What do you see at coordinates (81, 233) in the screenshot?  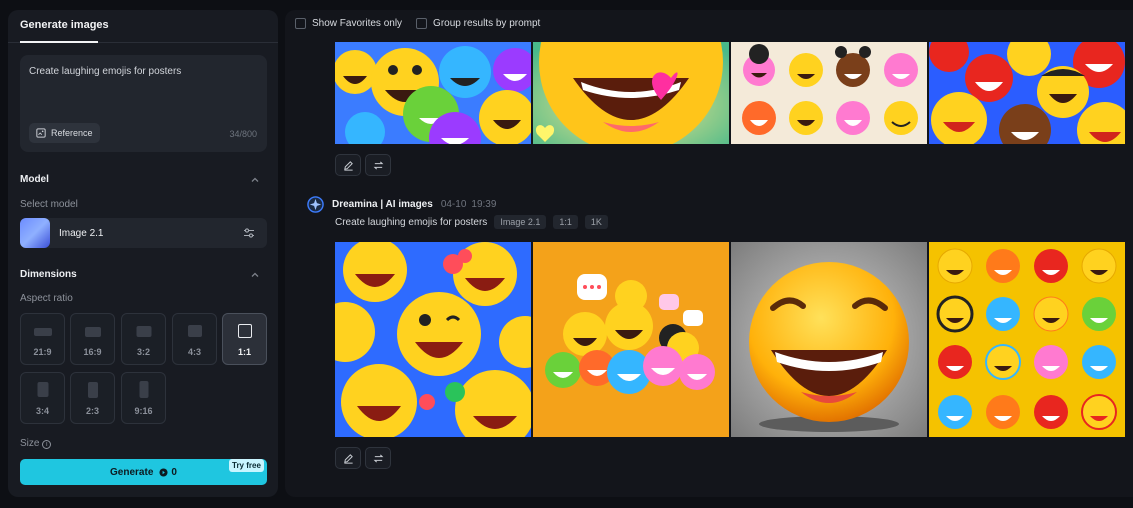 I see `model-name: Image 2.1` at bounding box center [81, 233].